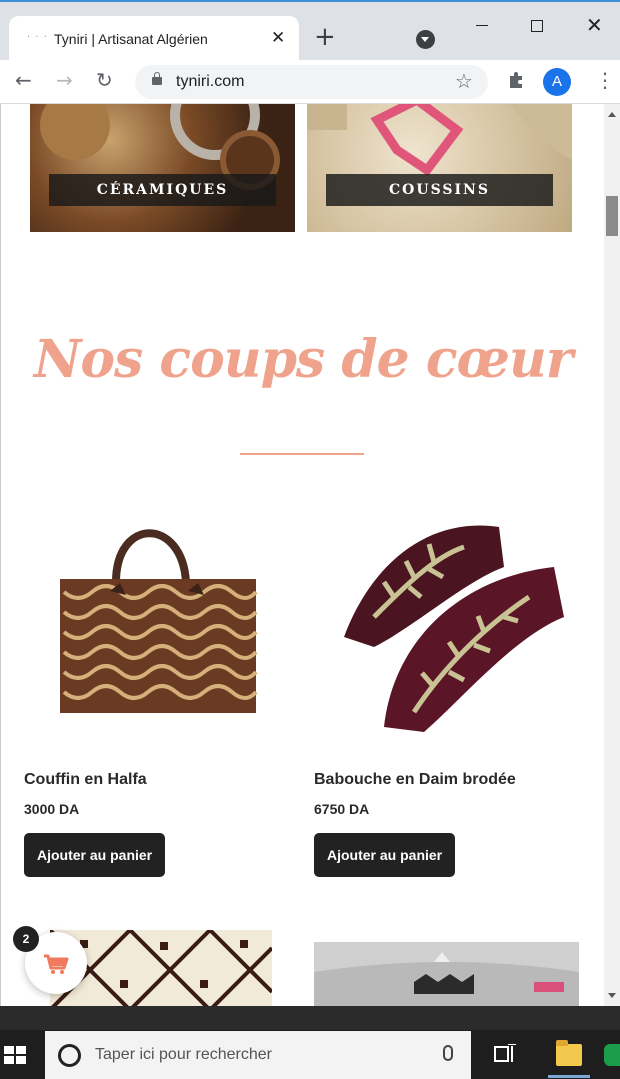  What do you see at coordinates (342, 809) in the screenshot?
I see `product-price: 6750 DA` at bounding box center [342, 809].